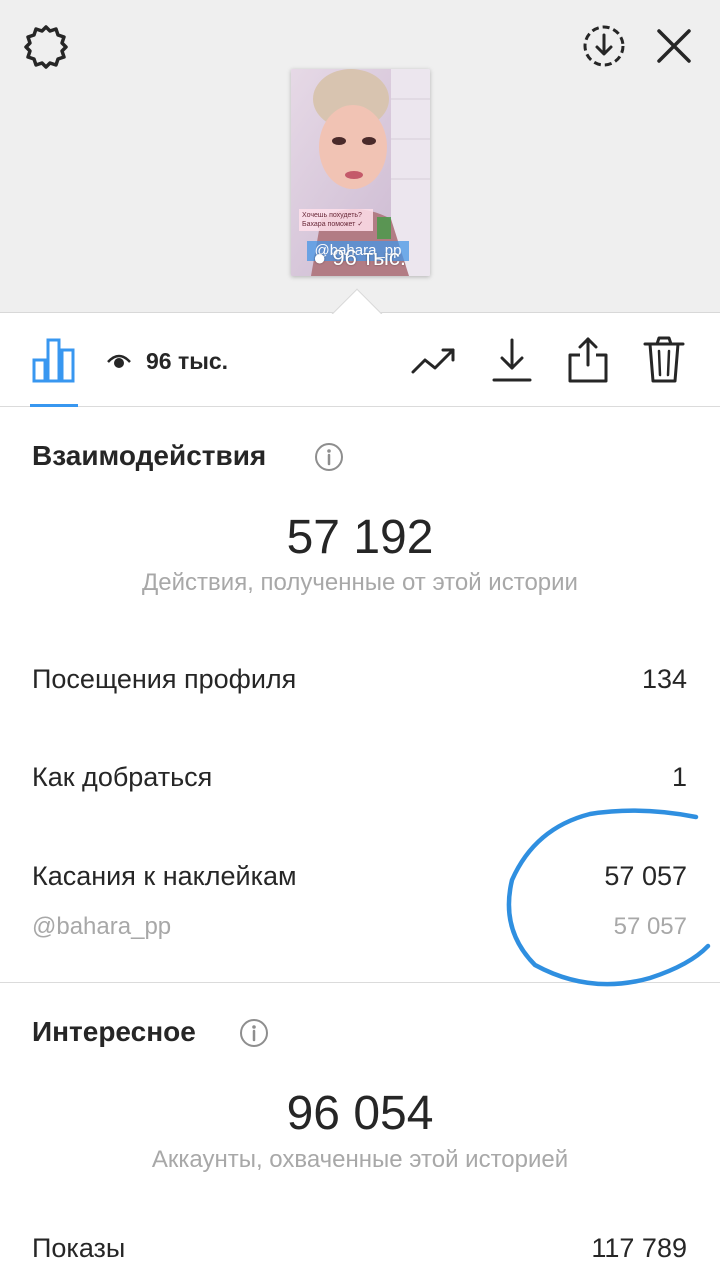  What do you see at coordinates (674, 46) in the screenshot?
I see `close-icon` at bounding box center [674, 46].